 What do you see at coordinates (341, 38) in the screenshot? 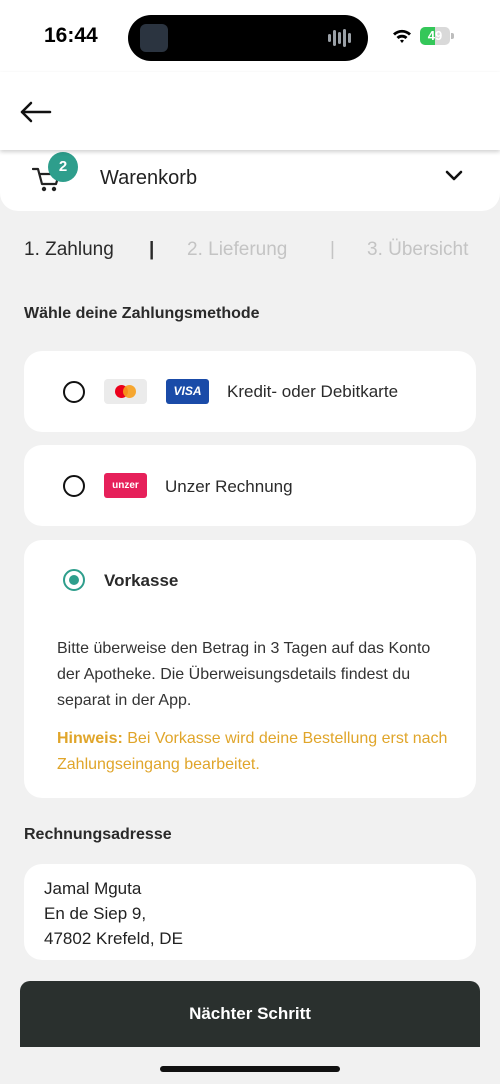
I see `audio-waveform-icon` at bounding box center [341, 38].